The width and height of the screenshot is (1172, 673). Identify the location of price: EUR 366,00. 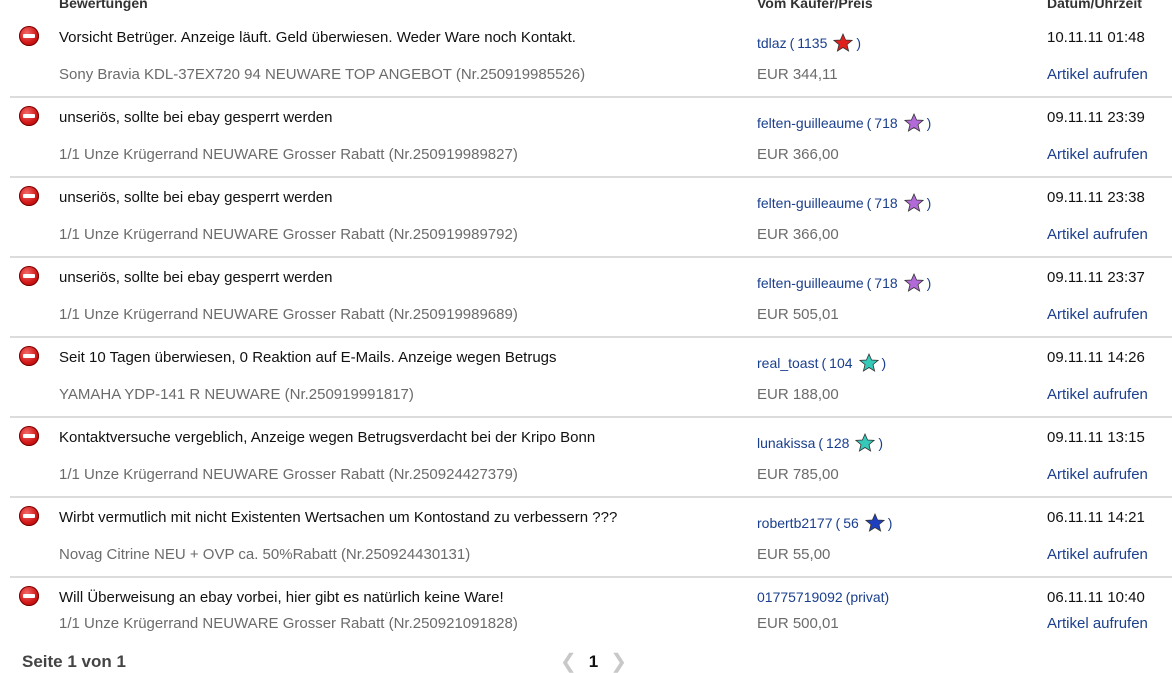
(798, 154).